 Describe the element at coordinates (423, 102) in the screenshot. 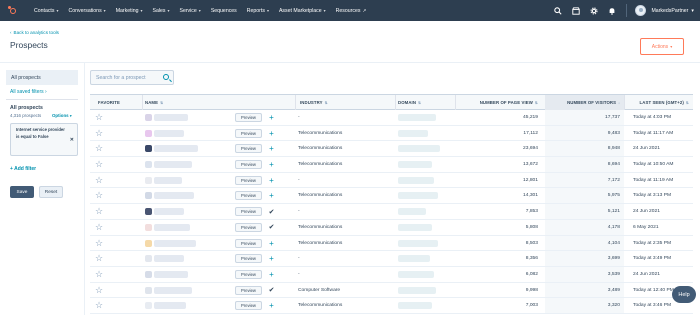

I see `column-header-domain: DOMAIN ⇅` at that location.